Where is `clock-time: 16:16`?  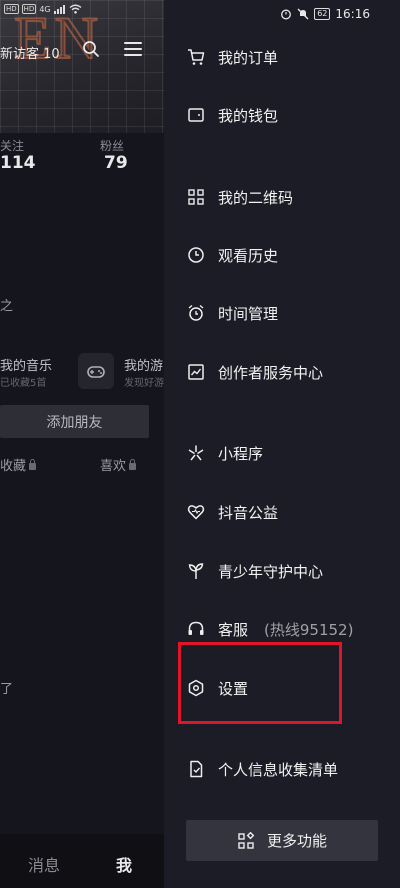
clock-time: 16:16 is located at coordinates (352, 14).